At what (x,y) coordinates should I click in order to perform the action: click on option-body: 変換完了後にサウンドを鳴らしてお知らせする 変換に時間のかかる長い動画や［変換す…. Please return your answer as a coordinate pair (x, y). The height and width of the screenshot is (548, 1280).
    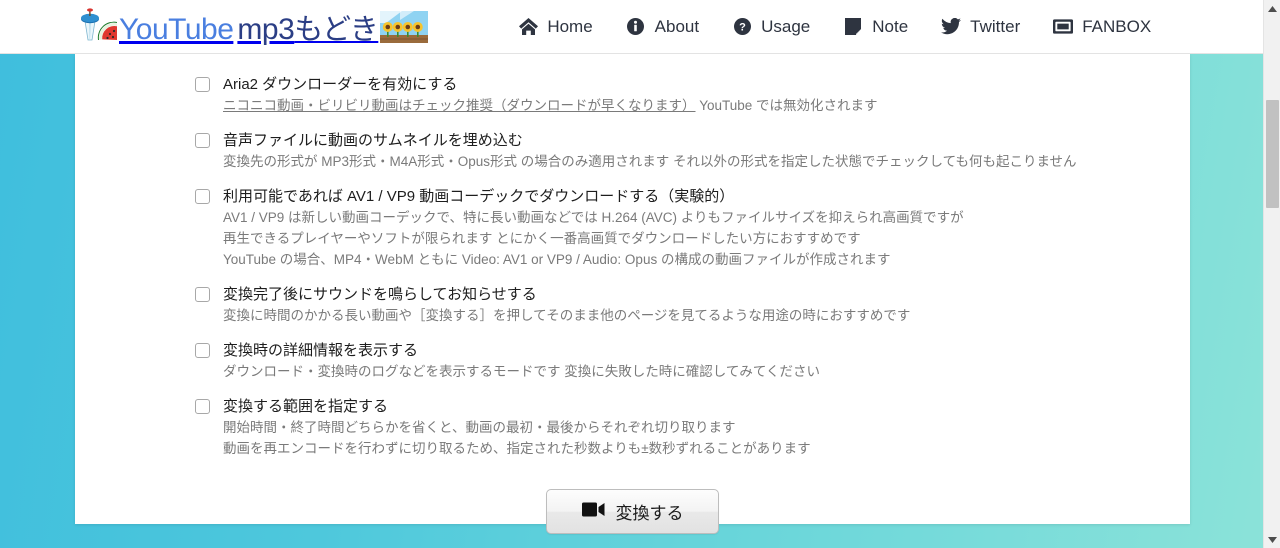
    Looking at the image, I should click on (566, 305).